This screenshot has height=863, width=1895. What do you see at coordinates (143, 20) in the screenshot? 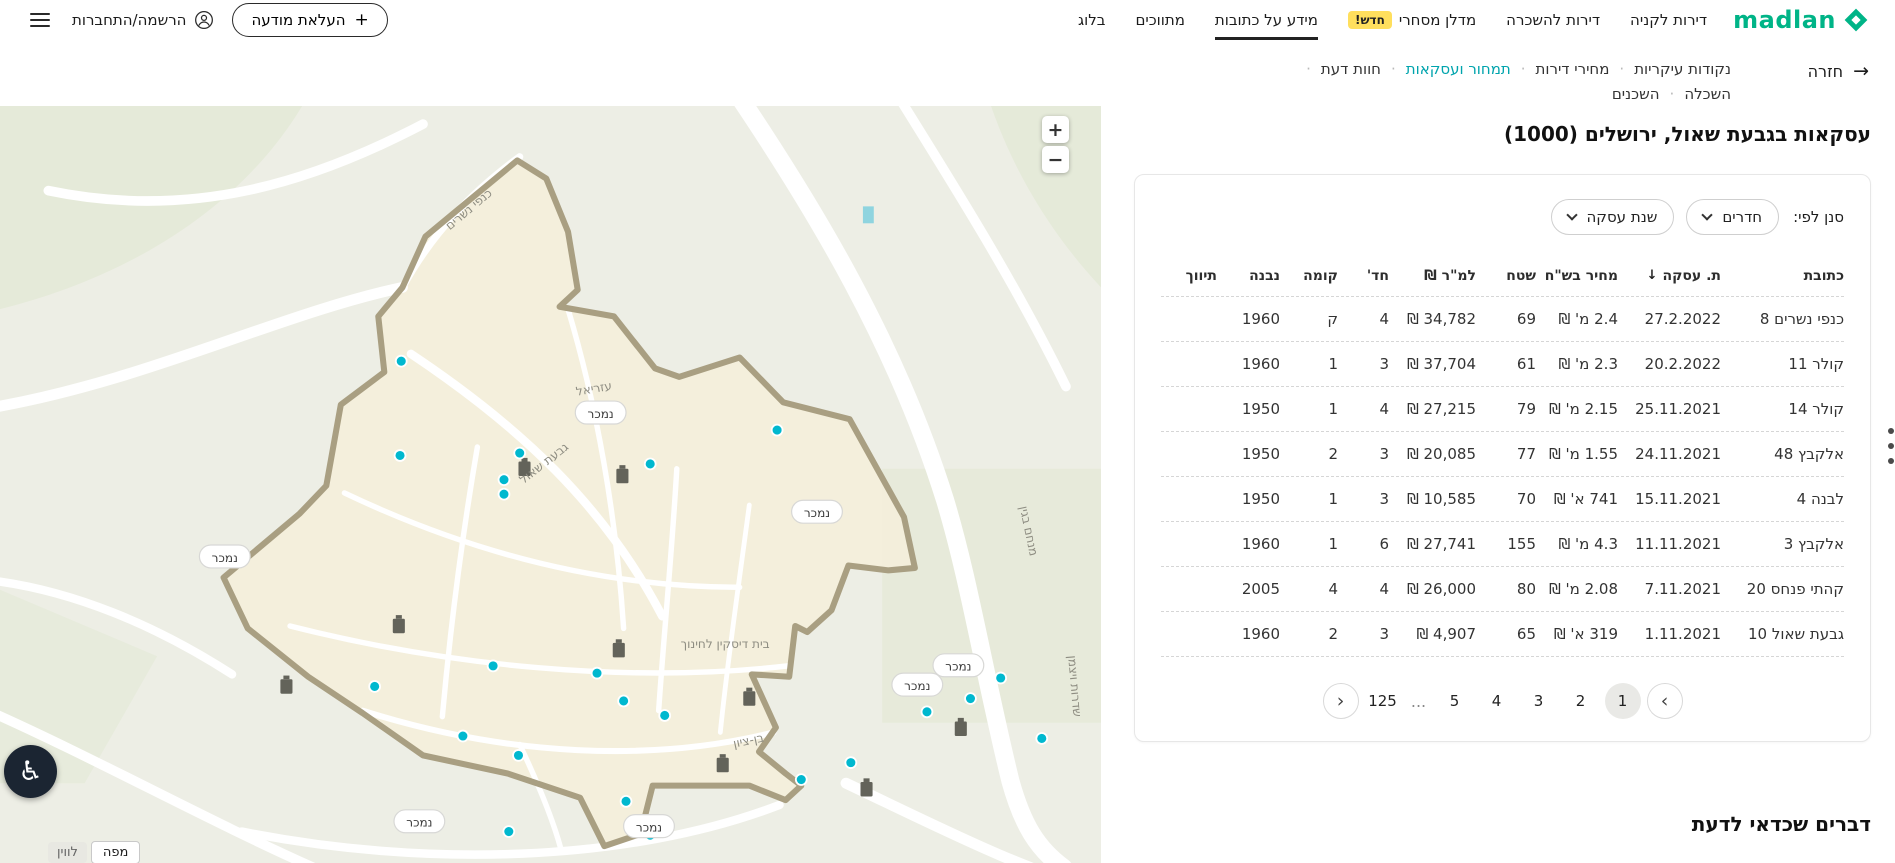
I see `login-button: הרשמה/התחברות` at bounding box center [143, 20].